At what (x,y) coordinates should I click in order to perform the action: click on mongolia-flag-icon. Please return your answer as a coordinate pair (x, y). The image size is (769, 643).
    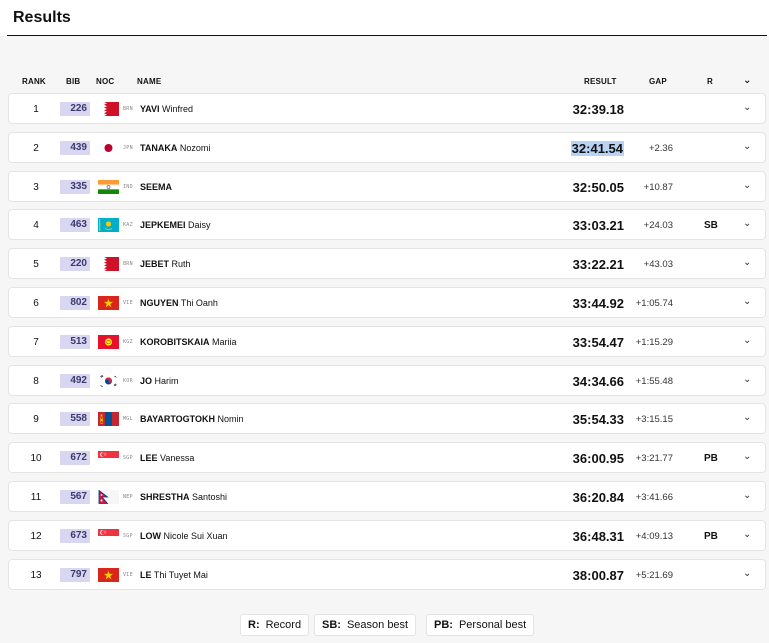
    Looking at the image, I should click on (108, 419).